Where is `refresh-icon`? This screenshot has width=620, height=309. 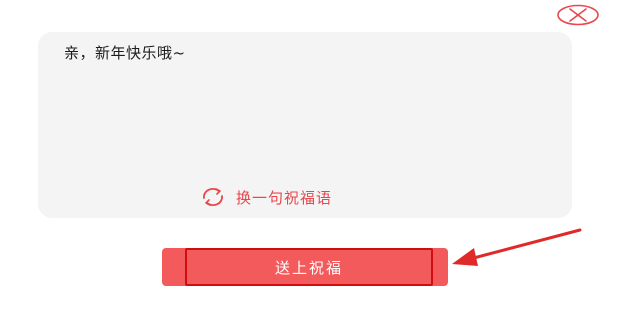 refresh-icon is located at coordinates (213, 197).